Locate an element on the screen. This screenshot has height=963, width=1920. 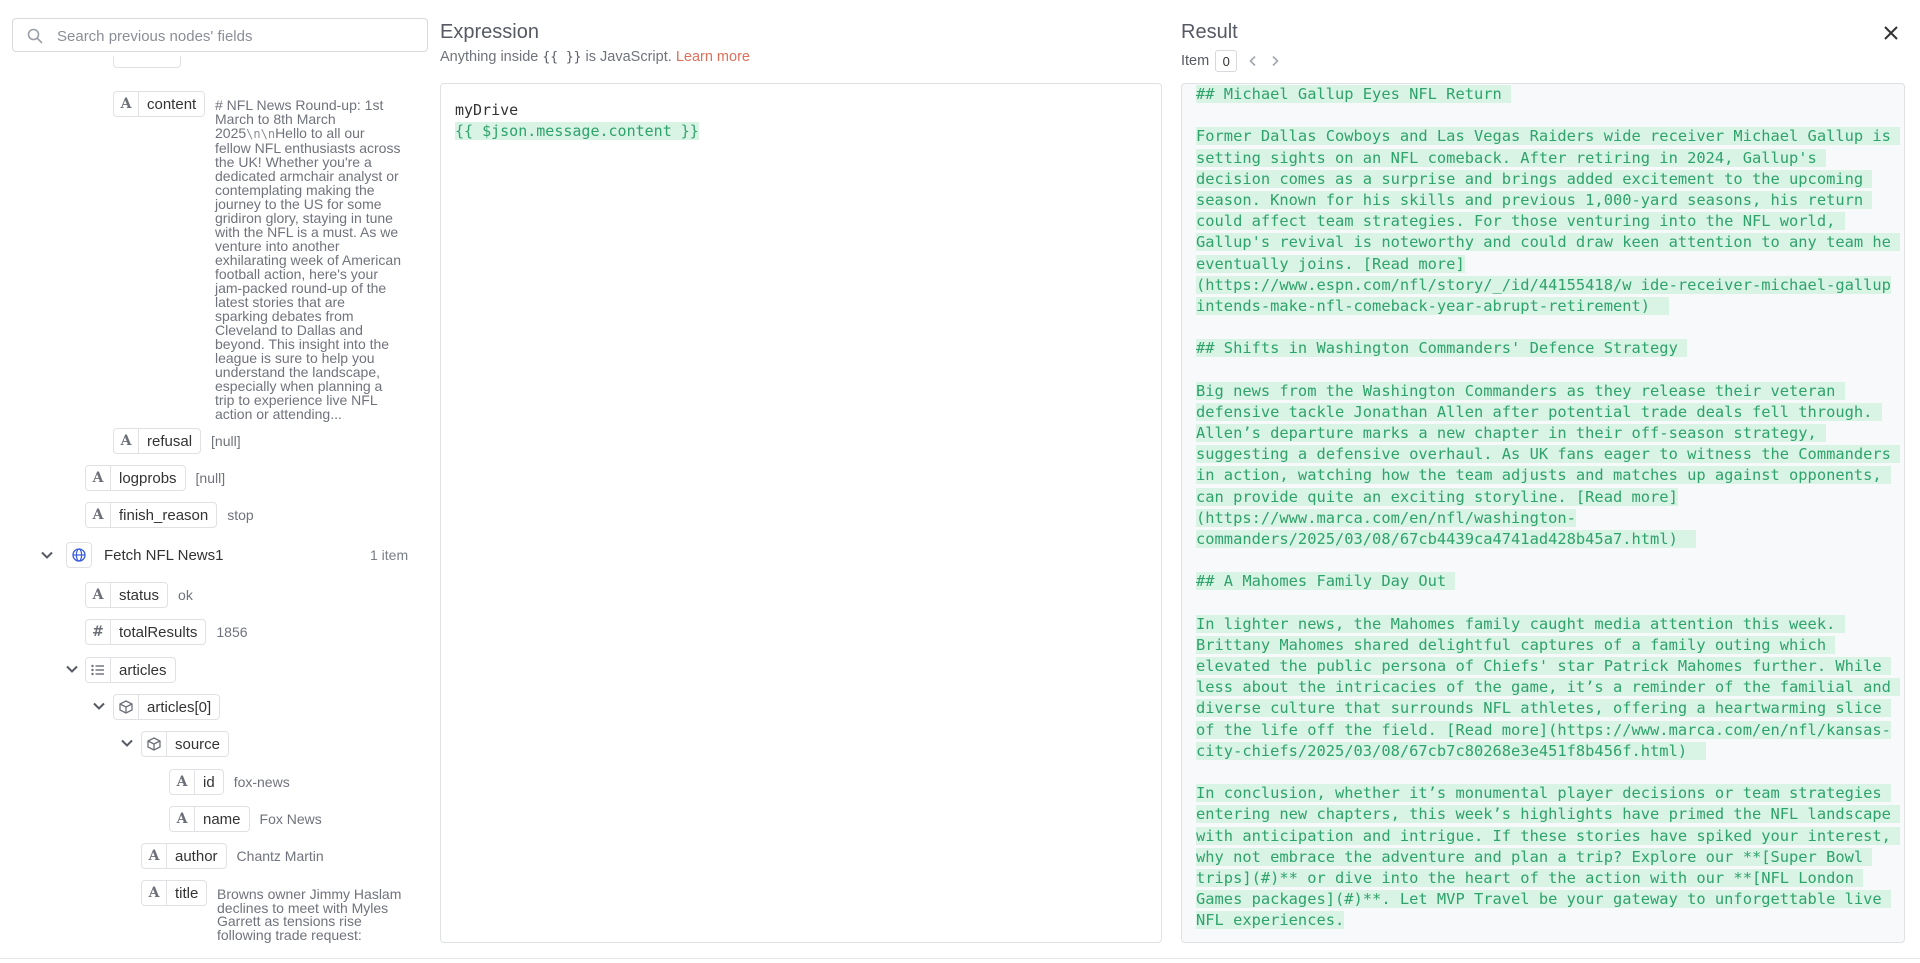
item-label: Item is located at coordinates (1195, 61).